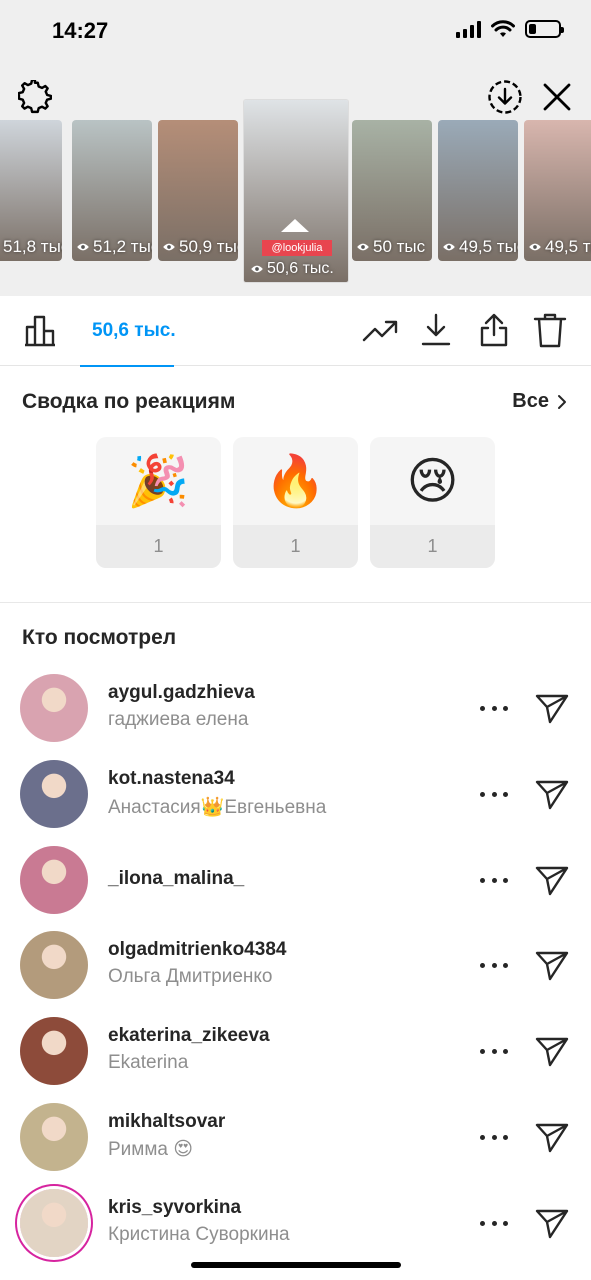 The height and width of the screenshot is (1280, 591). Describe the element at coordinates (503, 28) in the screenshot. I see `wifi-icon` at that location.